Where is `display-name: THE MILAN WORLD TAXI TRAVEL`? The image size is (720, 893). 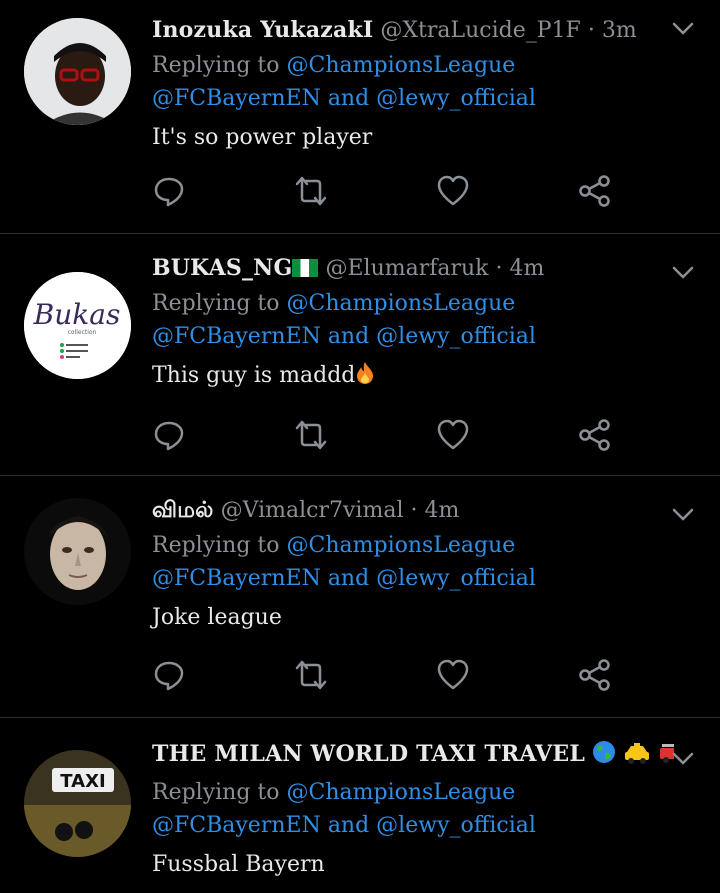
display-name: THE MILAN WORLD TAXI TRAVEL is located at coordinates (368, 754).